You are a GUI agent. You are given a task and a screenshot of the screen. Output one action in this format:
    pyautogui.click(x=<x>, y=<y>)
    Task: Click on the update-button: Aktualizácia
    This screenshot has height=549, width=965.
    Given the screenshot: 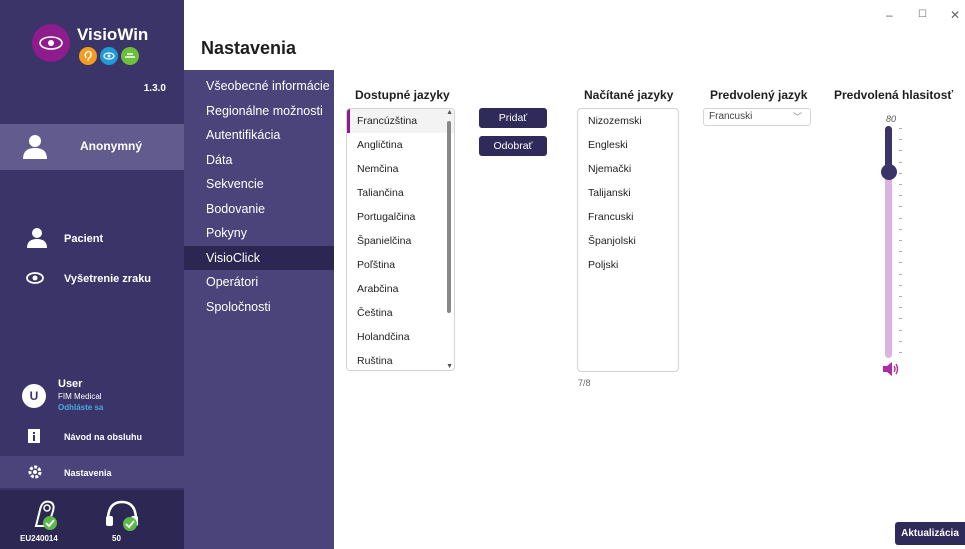 What is the action you would take?
    pyautogui.click(x=930, y=533)
    